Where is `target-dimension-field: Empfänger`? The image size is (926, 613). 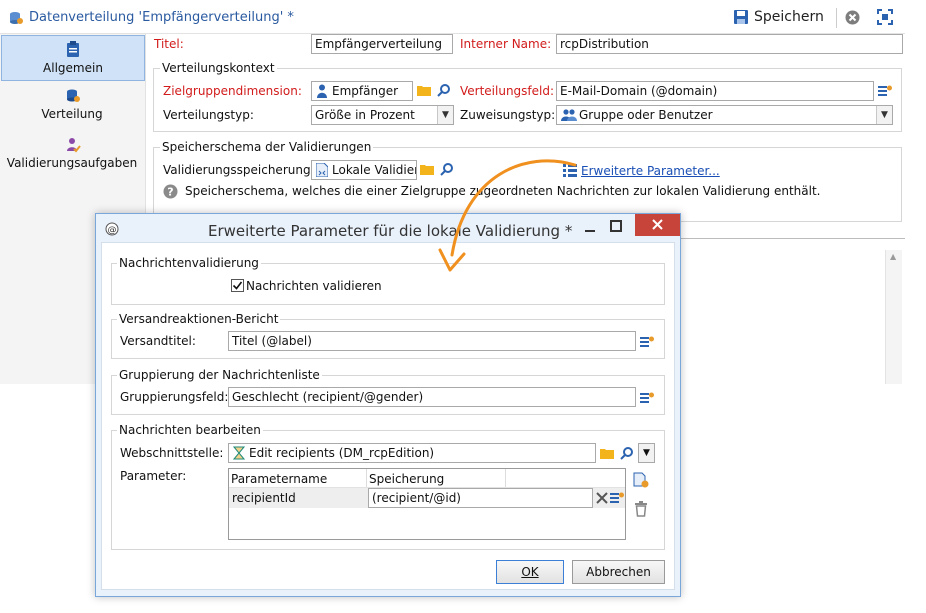
target-dimension-field: Empfänger is located at coordinates (362, 91).